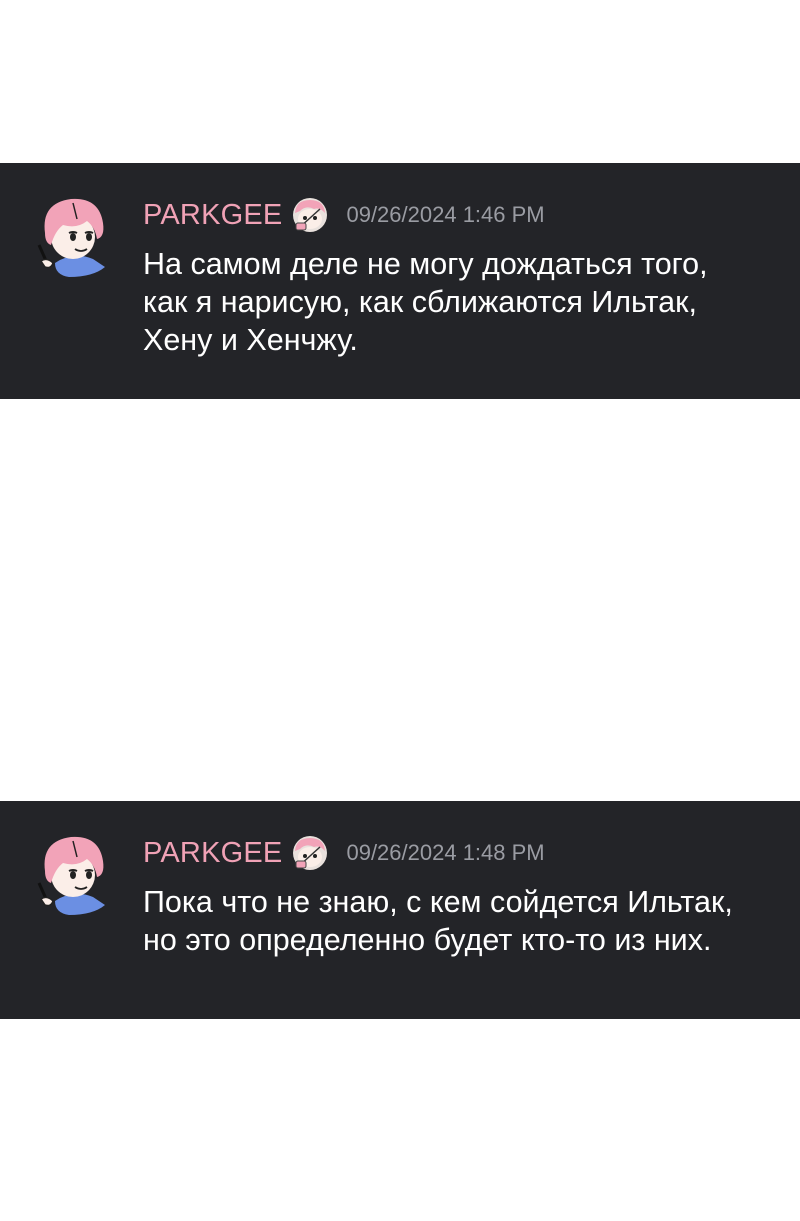  Describe the element at coordinates (344, 215) in the screenshot. I see `message-header: PARKGEE 09/26/2024 1:46 PM` at that location.